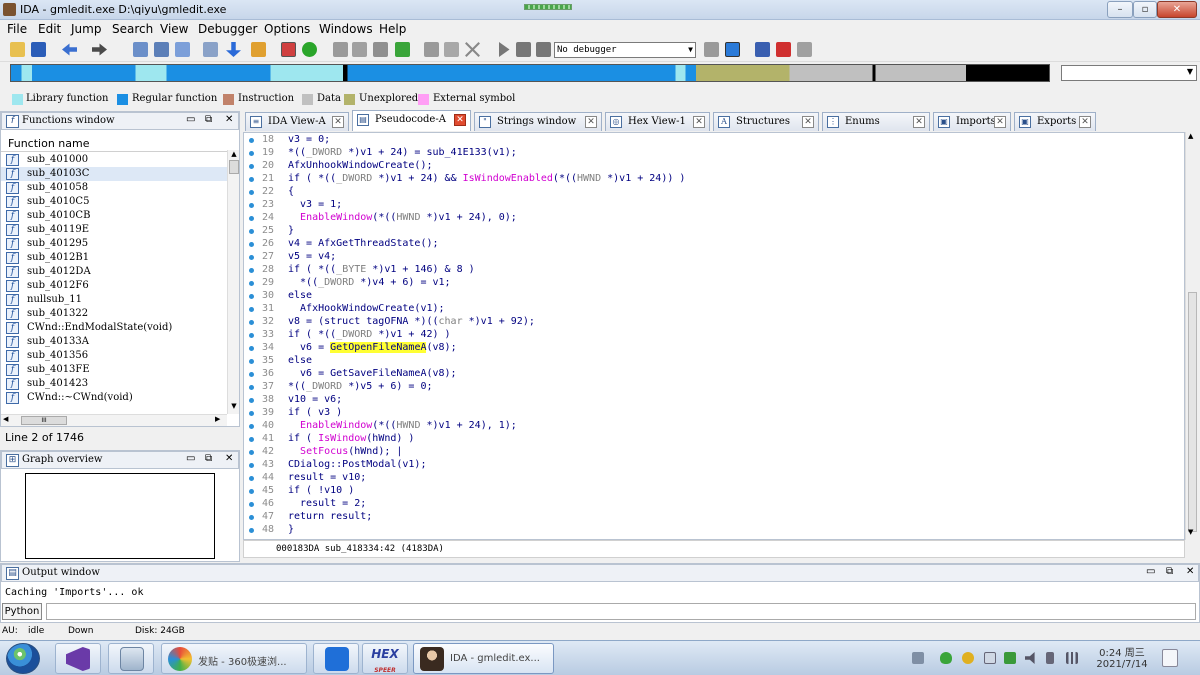 The image size is (1200, 675). I want to click on function-list-item: f CWnd::EndModalState(void), so click(114, 328).